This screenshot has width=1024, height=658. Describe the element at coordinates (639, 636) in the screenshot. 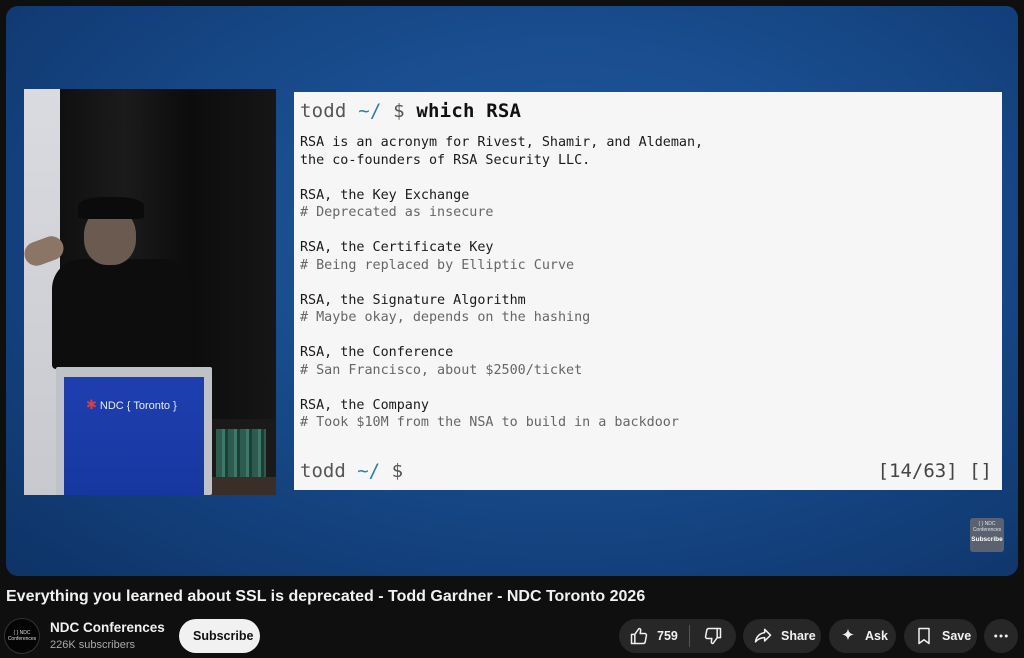

I see `thumbs-up-icon` at that location.